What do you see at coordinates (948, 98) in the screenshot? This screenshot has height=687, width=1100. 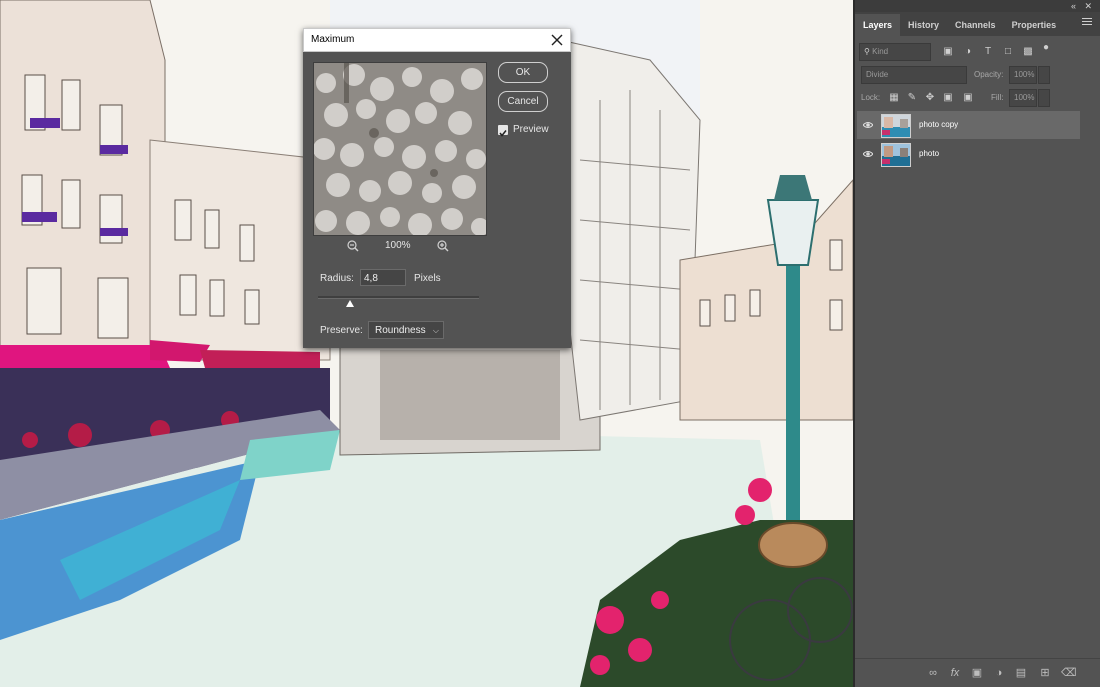 I see `lock-artboard-icon: ▣` at bounding box center [948, 98].